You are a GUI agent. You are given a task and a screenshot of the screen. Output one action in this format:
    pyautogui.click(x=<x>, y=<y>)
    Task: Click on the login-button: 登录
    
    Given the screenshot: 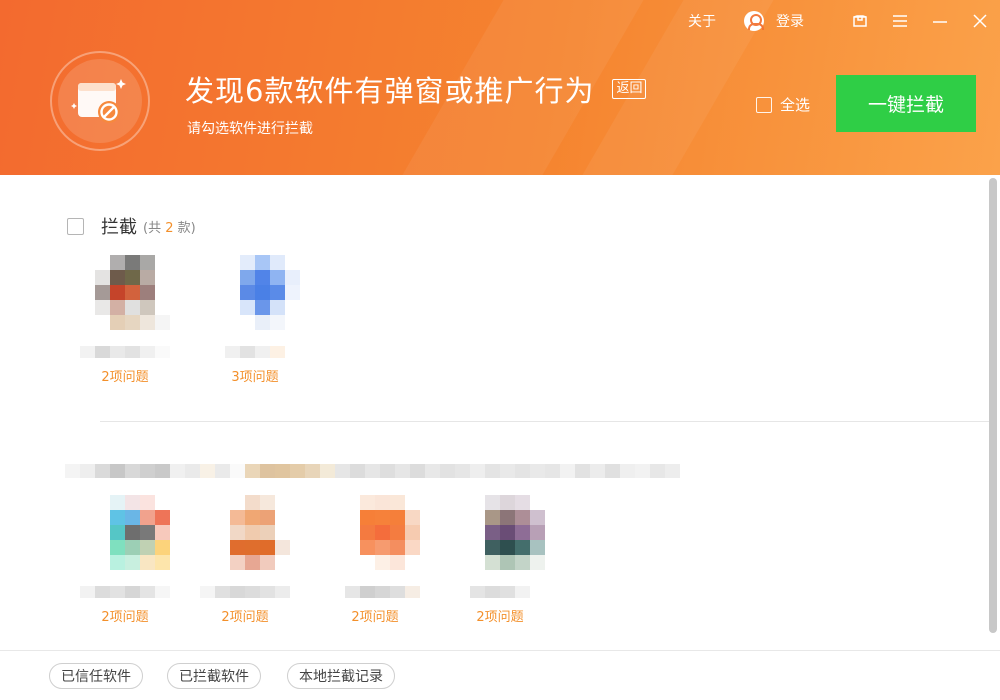 What is the action you would take?
    pyautogui.click(x=774, y=21)
    